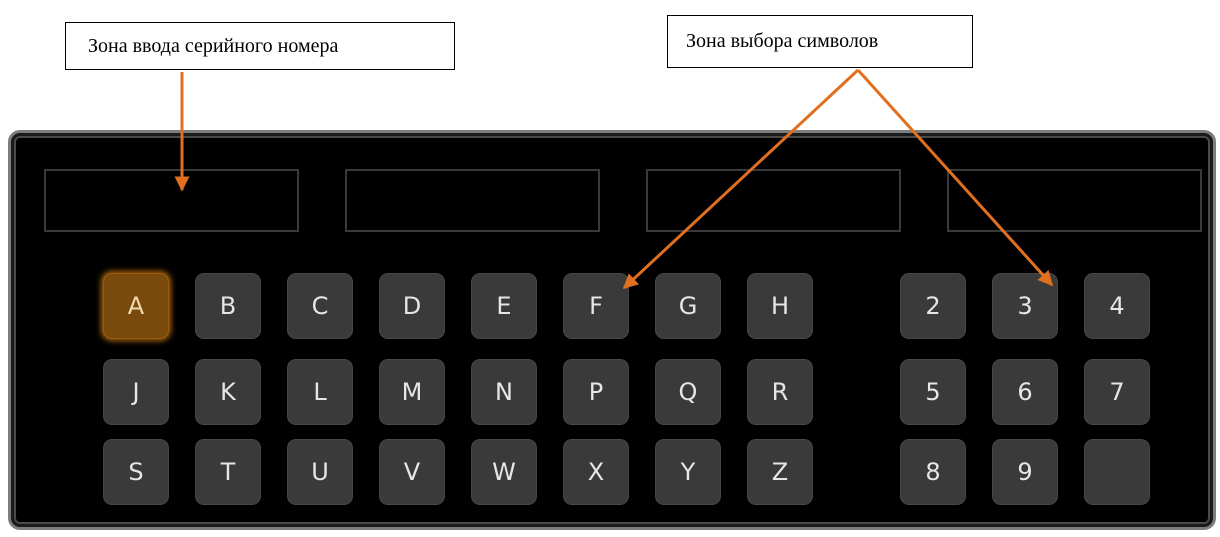  I want to click on key-digit: 2, so click(933, 306).